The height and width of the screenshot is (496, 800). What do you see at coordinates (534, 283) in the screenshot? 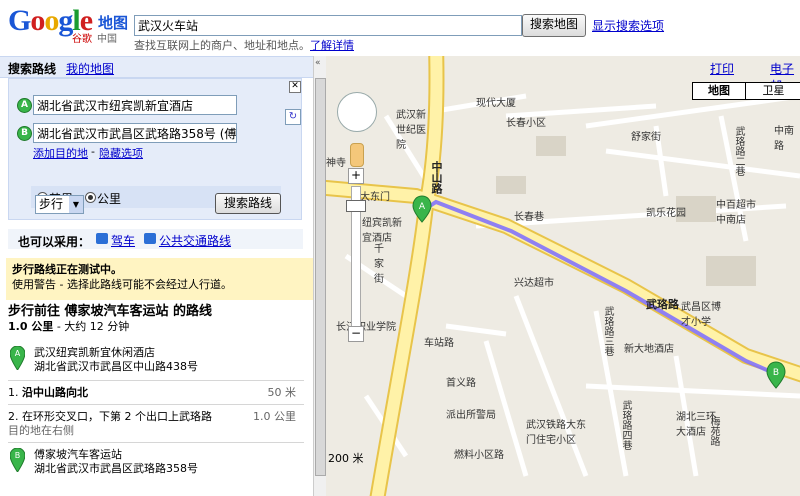
I see `map-label: 兴达超市` at bounding box center [534, 283].